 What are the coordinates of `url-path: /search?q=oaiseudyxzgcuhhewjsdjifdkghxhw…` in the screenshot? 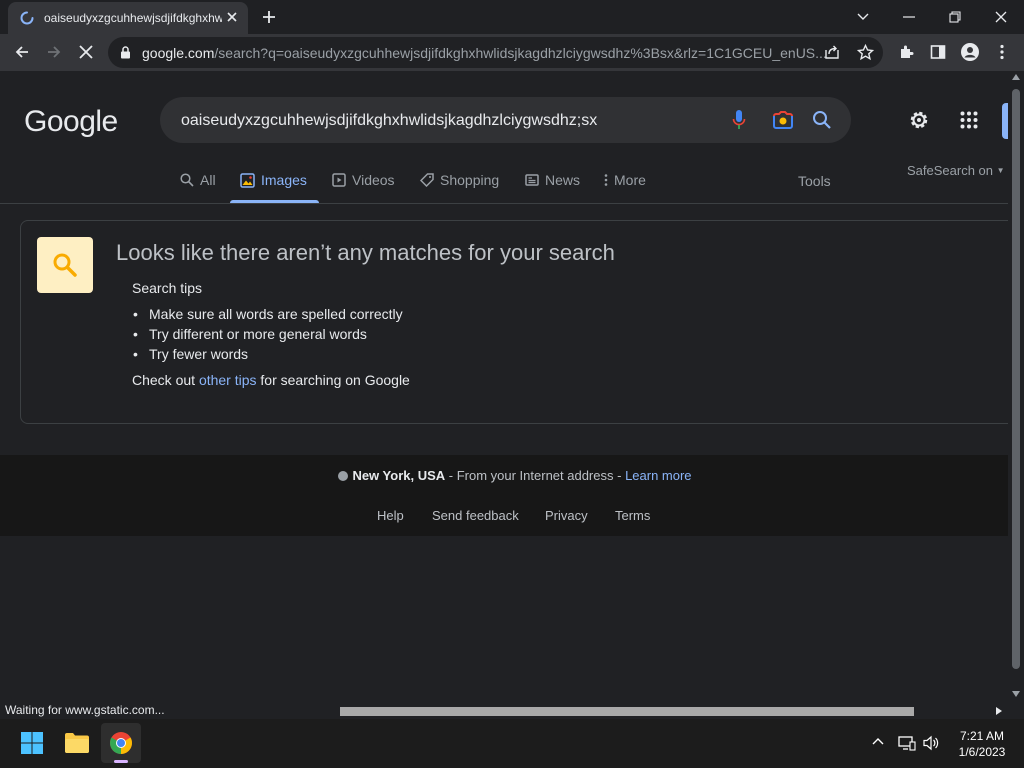 It's located at (520, 53).